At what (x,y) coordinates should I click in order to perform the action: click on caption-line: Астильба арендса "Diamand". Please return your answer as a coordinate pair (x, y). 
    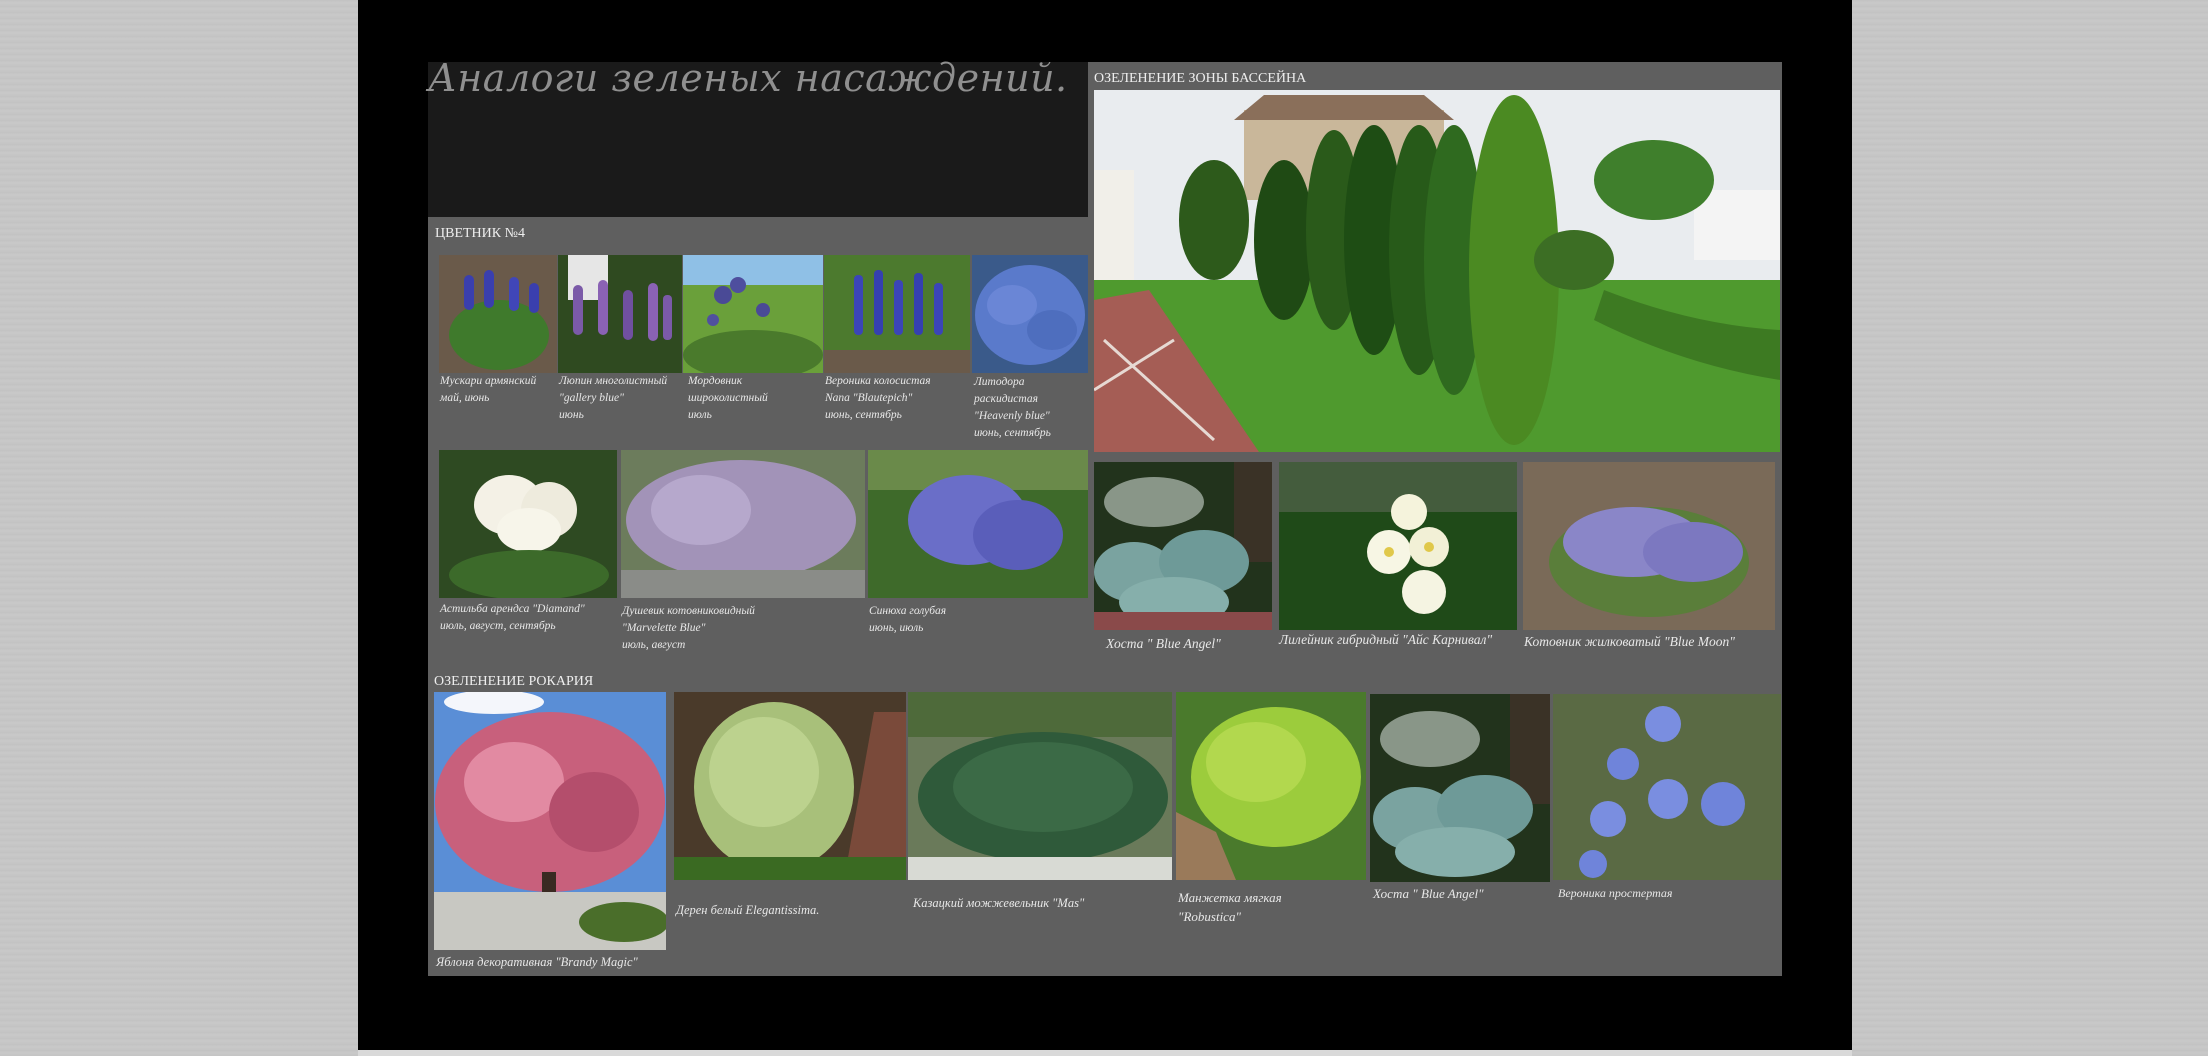
    Looking at the image, I should click on (512, 609).